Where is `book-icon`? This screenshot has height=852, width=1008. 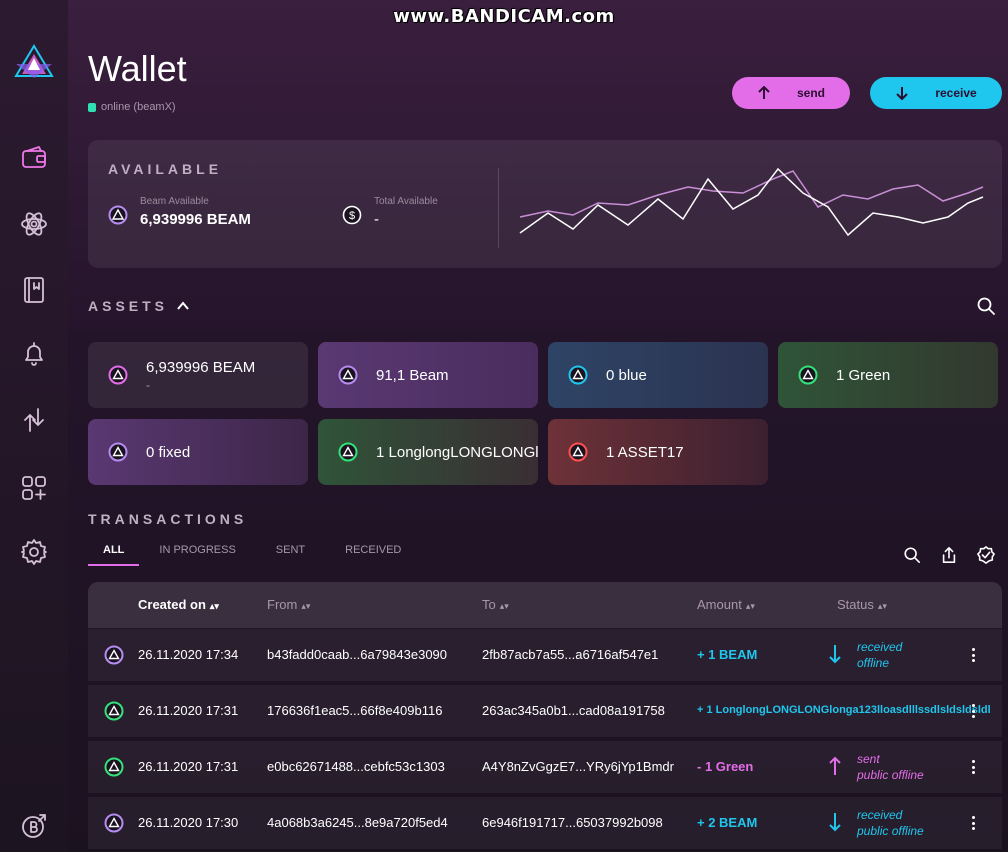 book-icon is located at coordinates (34, 290).